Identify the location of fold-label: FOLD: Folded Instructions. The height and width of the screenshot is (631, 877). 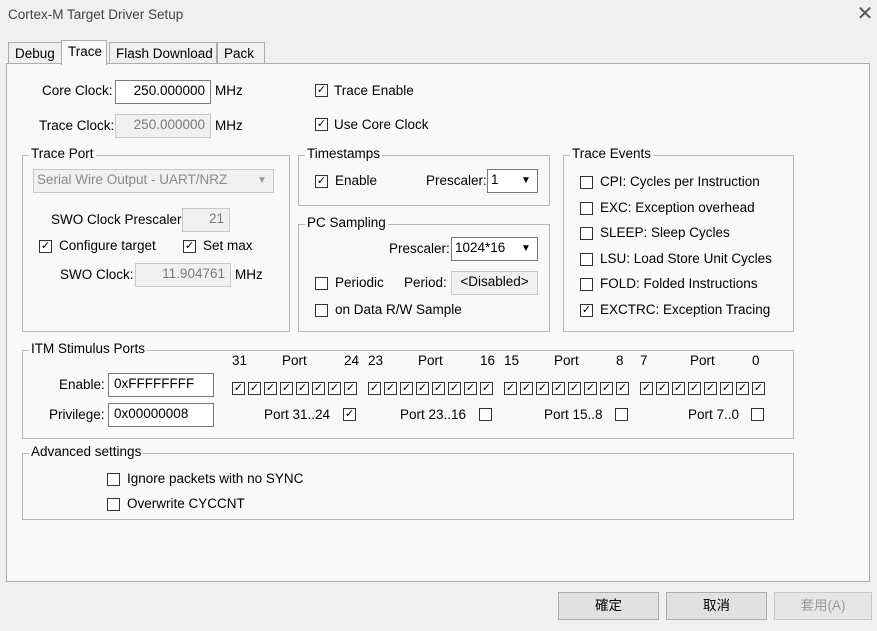
(679, 283).